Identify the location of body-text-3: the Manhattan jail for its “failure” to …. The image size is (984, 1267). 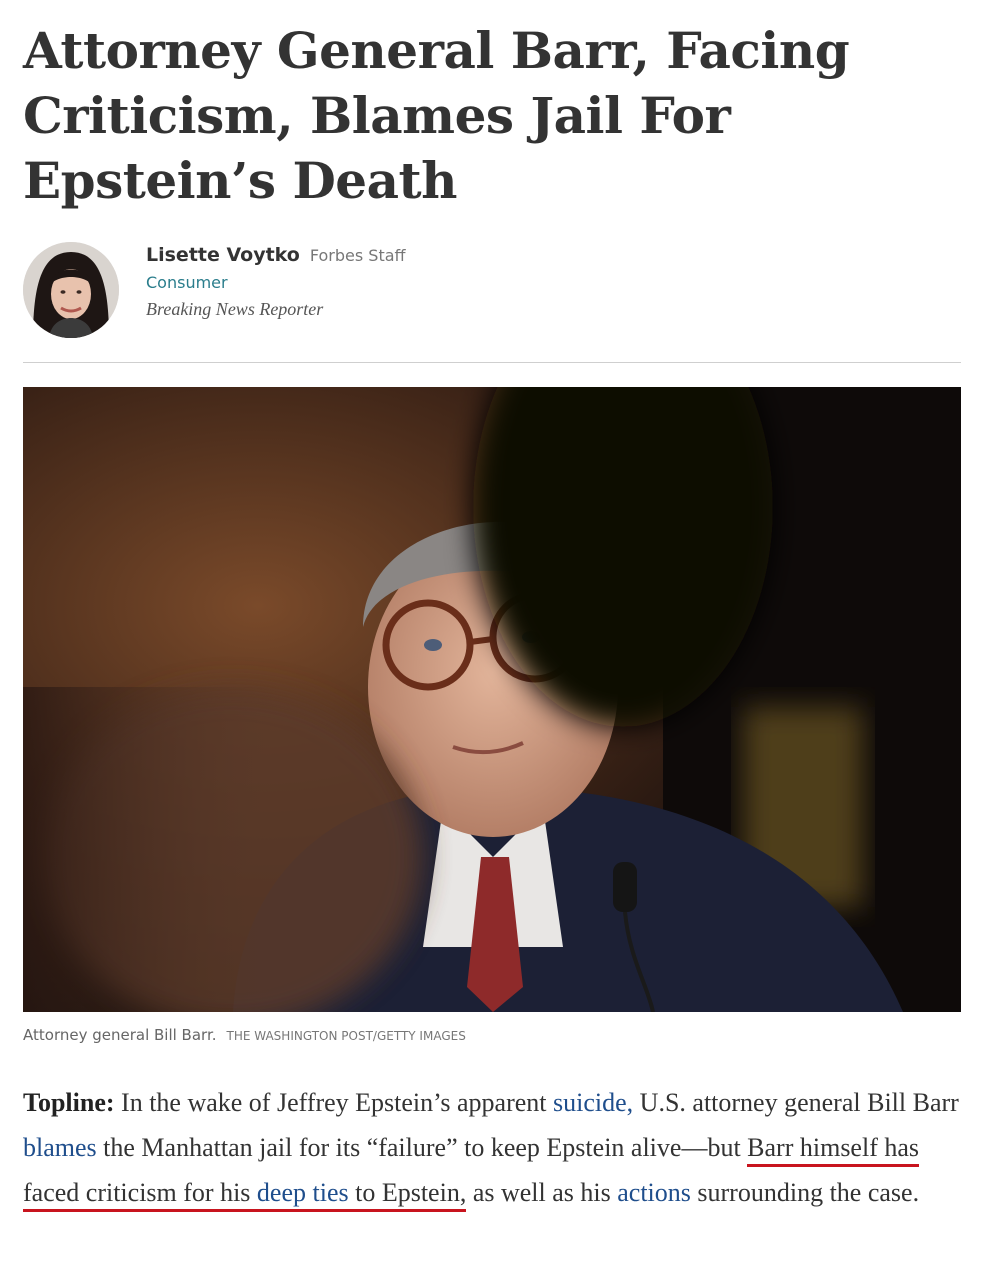
(422, 1147).